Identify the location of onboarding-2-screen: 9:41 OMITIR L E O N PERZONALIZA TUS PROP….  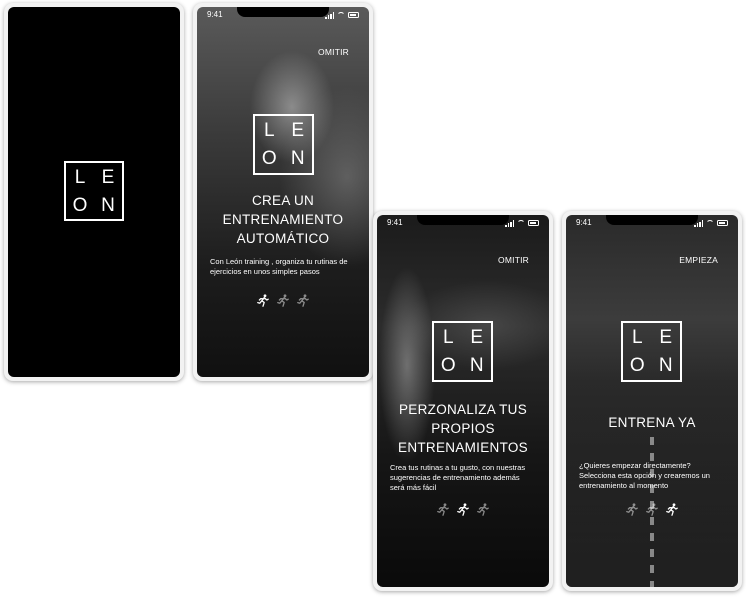
(463, 401).